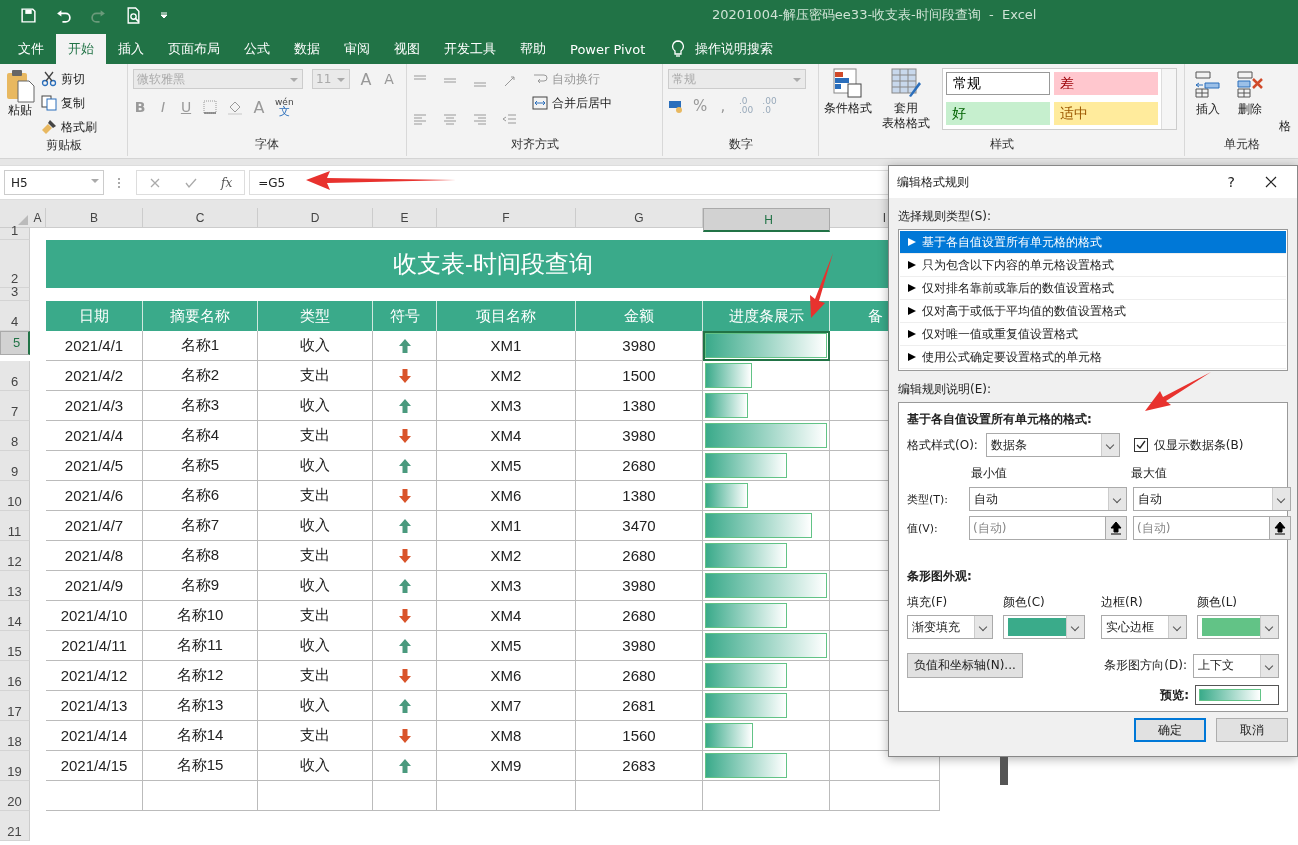 Image resolution: width=1298 pixels, height=845 pixels. What do you see at coordinates (1252, 730) in the screenshot?
I see `cancel-button: 取消` at bounding box center [1252, 730].